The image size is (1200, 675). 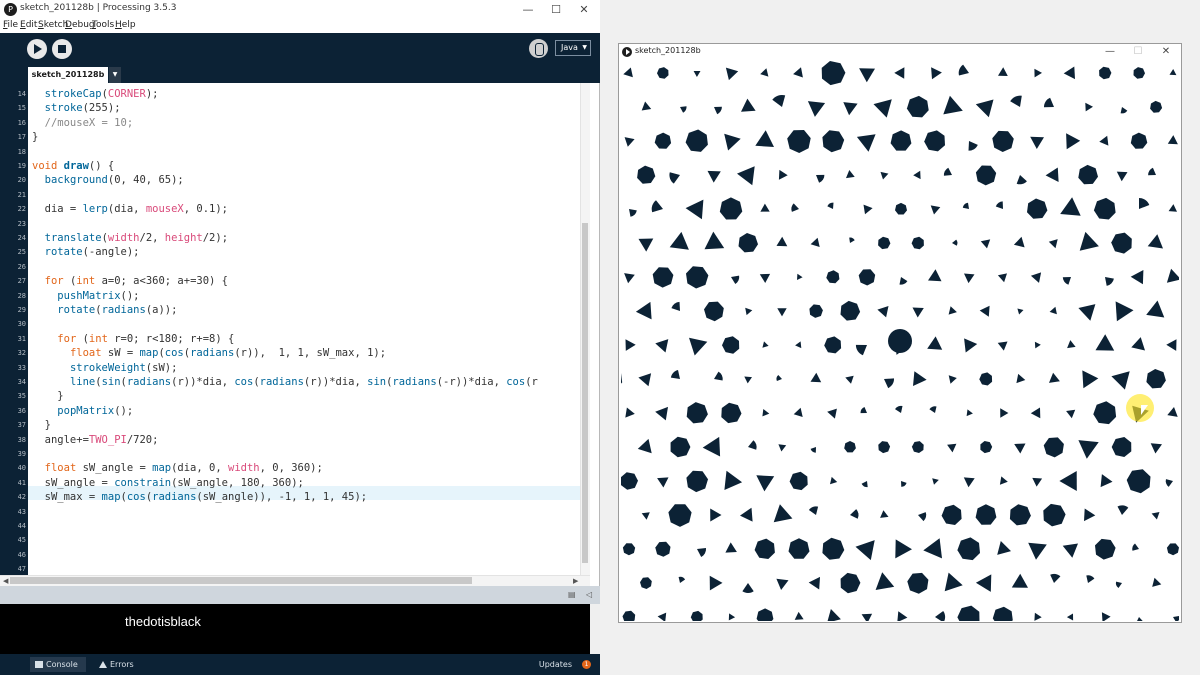 I want to click on tab-sketch: sketch_201128b, so click(x=68, y=75).